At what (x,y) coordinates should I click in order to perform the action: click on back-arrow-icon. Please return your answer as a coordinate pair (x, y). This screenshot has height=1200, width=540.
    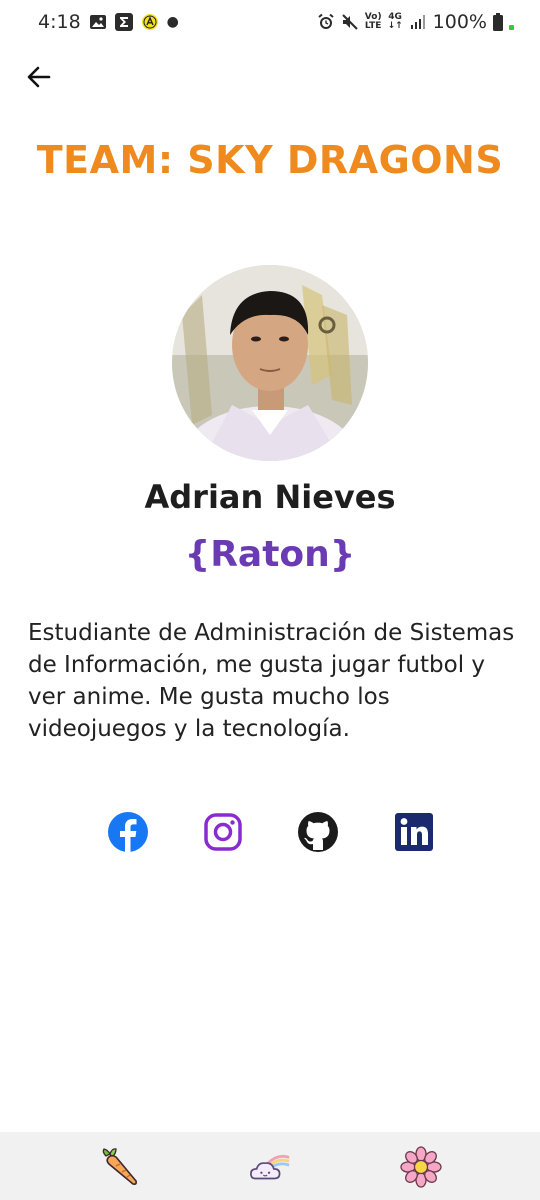
    Looking at the image, I should click on (39, 77).